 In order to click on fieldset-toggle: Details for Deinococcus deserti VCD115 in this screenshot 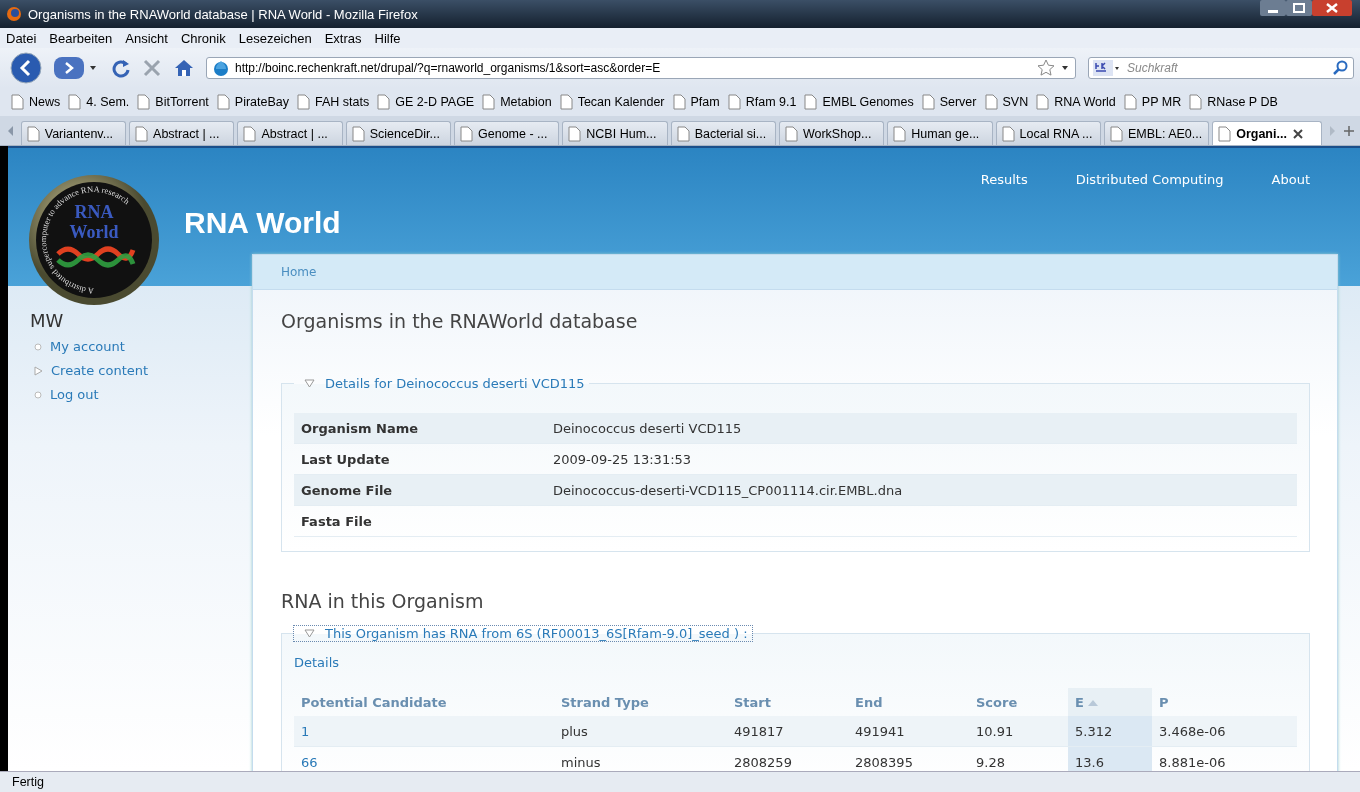, I will do `click(441, 383)`.